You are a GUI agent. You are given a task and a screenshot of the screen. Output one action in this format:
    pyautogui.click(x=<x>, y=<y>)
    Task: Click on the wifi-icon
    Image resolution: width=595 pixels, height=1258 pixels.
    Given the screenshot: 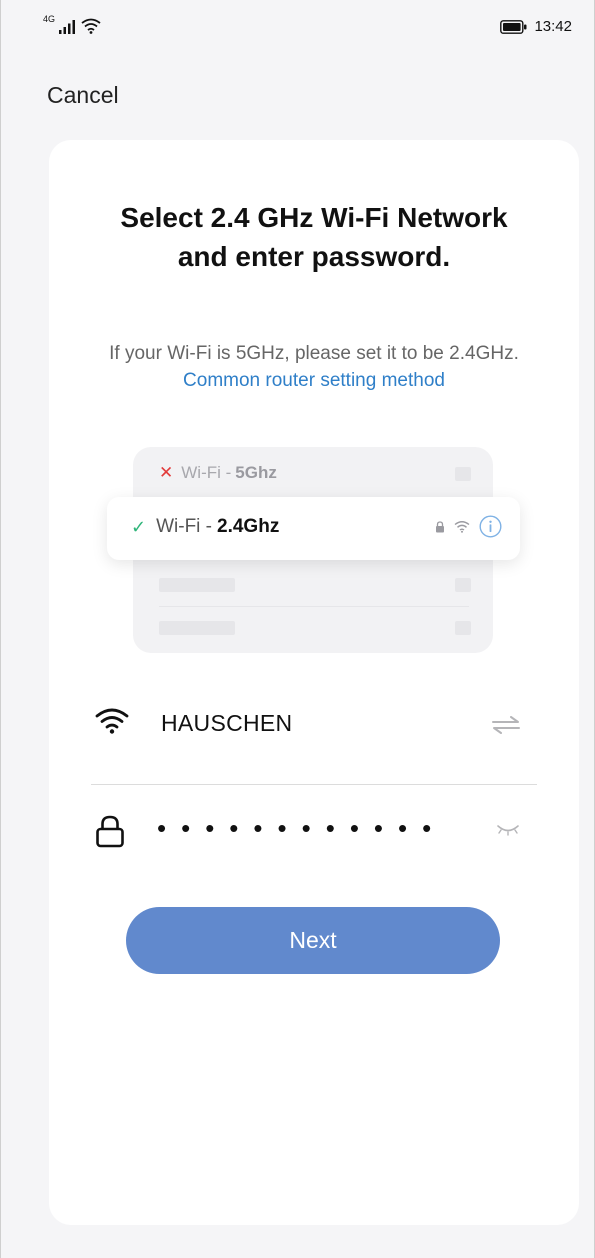 What is the action you would take?
    pyautogui.click(x=112, y=721)
    